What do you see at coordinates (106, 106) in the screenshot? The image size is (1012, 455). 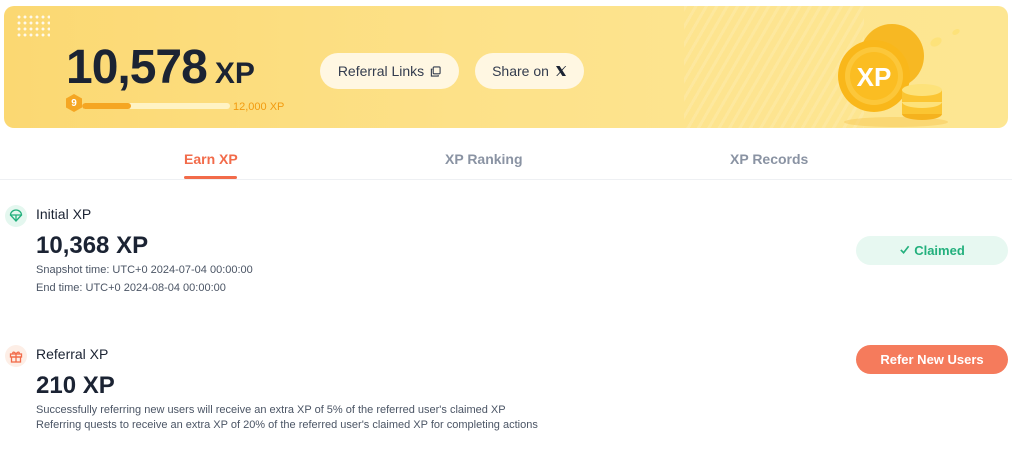 I see `xp-progress-fill` at bounding box center [106, 106].